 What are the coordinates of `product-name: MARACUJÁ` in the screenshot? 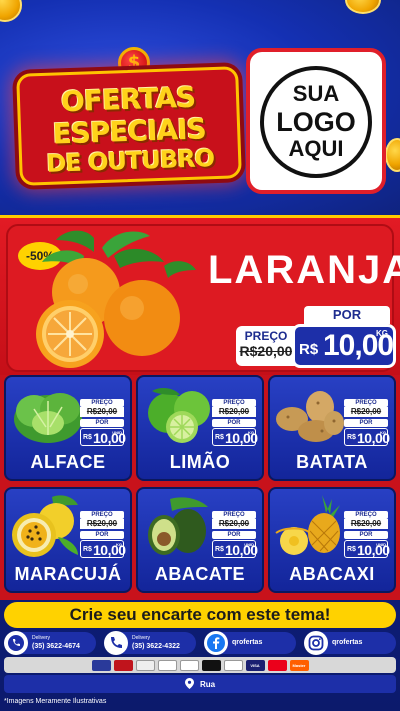 It's located at (68, 574).